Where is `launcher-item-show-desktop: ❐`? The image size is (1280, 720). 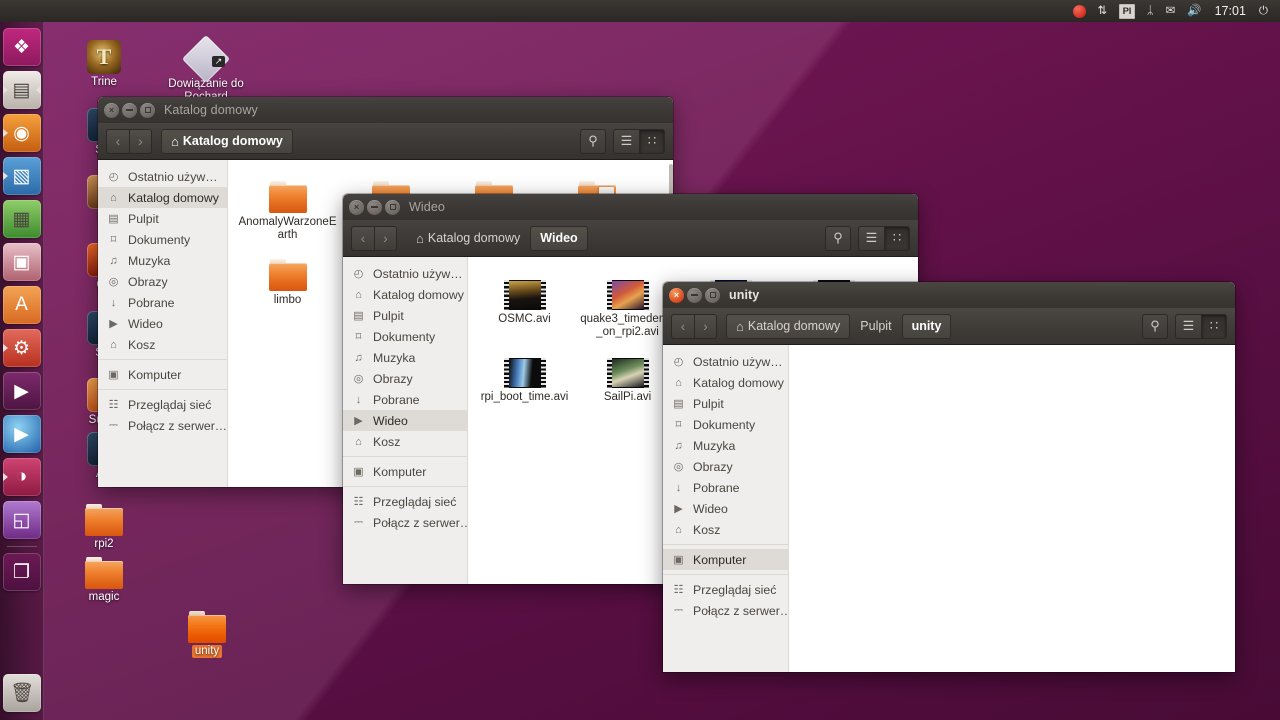 launcher-item-show-desktop: ❐ is located at coordinates (21, 572).